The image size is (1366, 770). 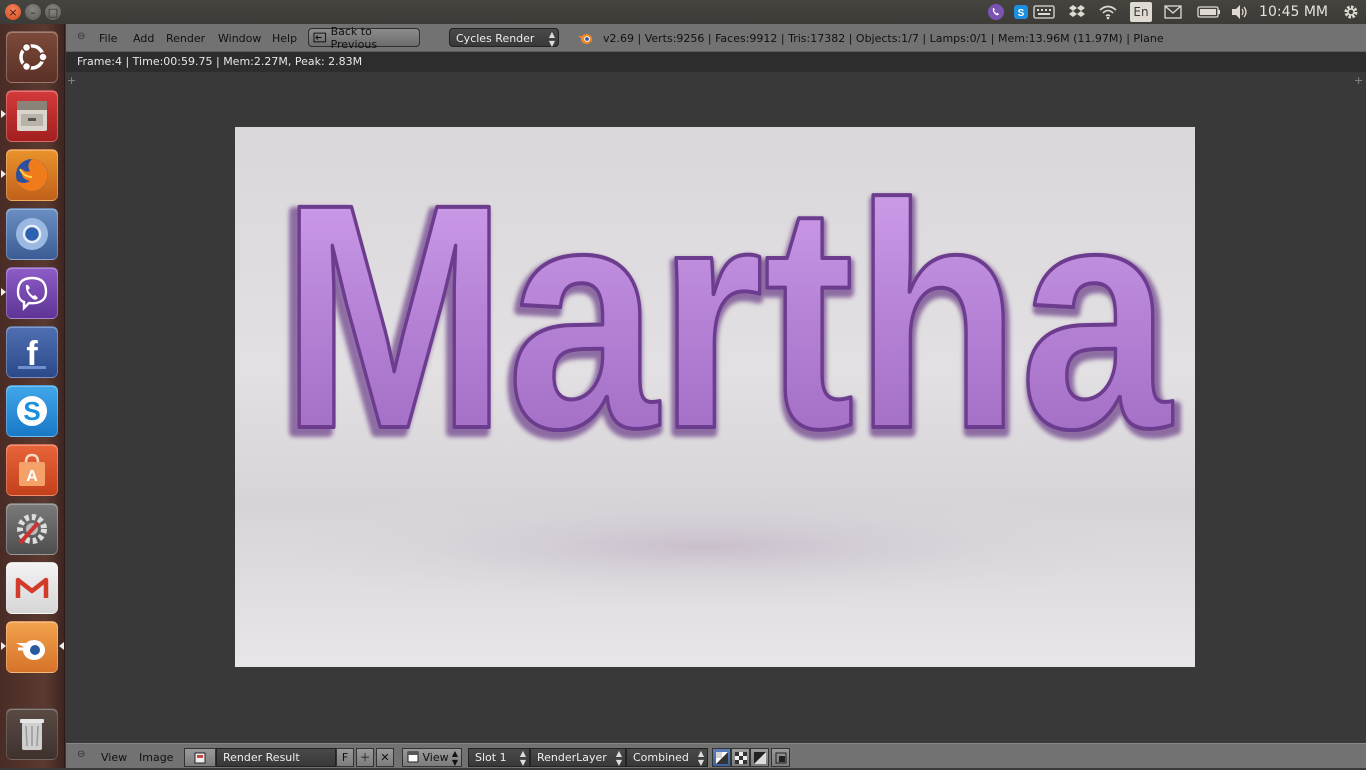 I want to click on focused-indicator, so click(x=61, y=646).